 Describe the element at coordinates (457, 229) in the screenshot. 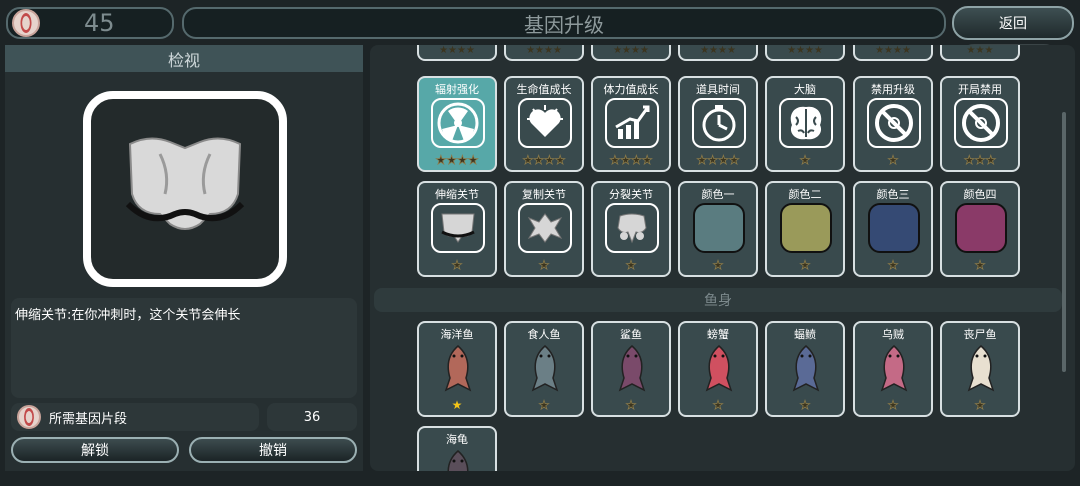

I see `upgrade-card: 伸缩关节 ★` at that location.